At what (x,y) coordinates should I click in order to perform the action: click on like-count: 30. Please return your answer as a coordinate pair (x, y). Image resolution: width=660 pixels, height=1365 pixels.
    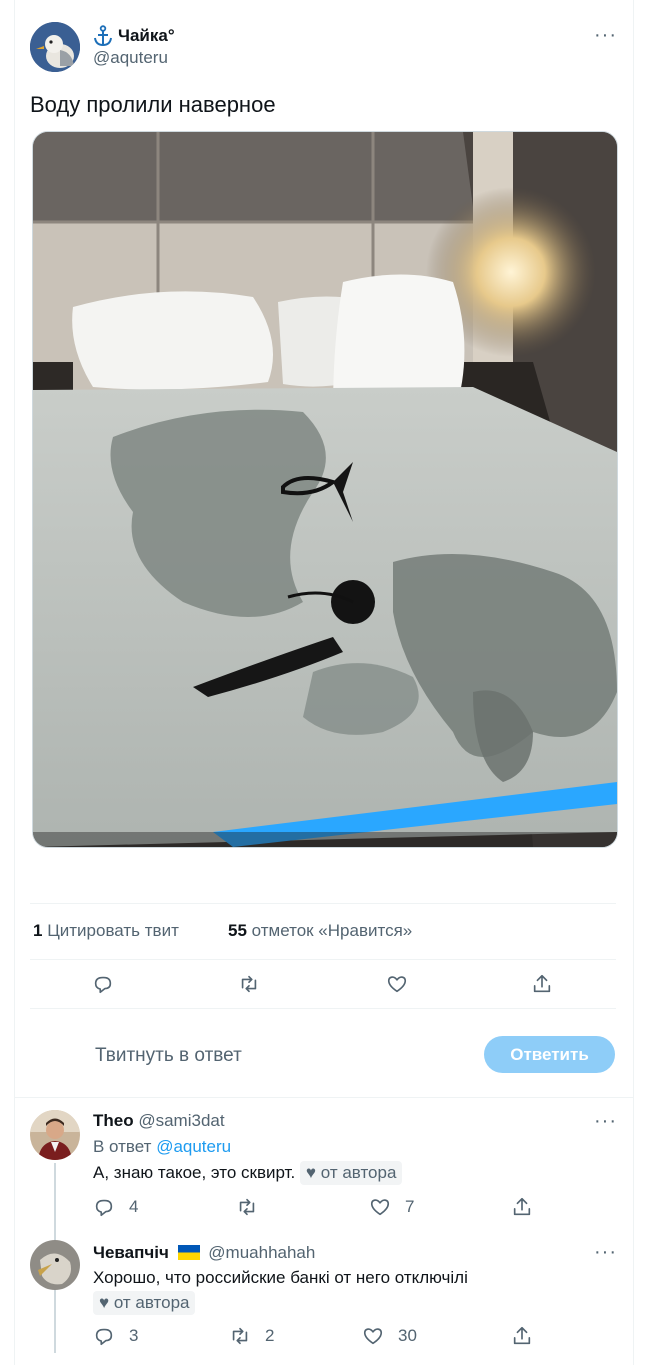
    Looking at the image, I should click on (407, 1335).